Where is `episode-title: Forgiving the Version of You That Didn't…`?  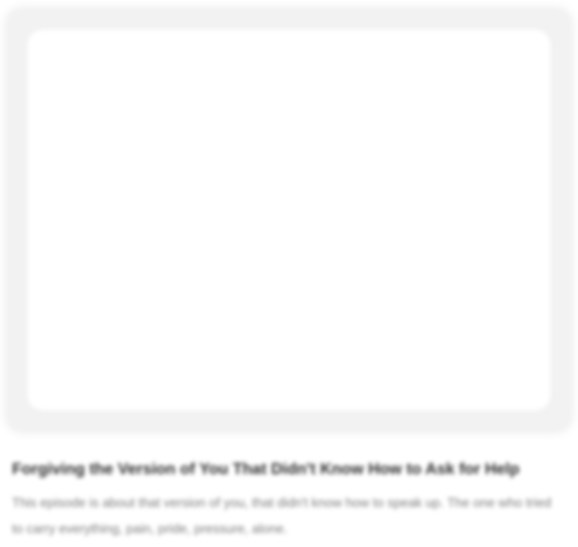 episode-title: Forgiving the Version of You That Didn't… is located at coordinates (287, 470).